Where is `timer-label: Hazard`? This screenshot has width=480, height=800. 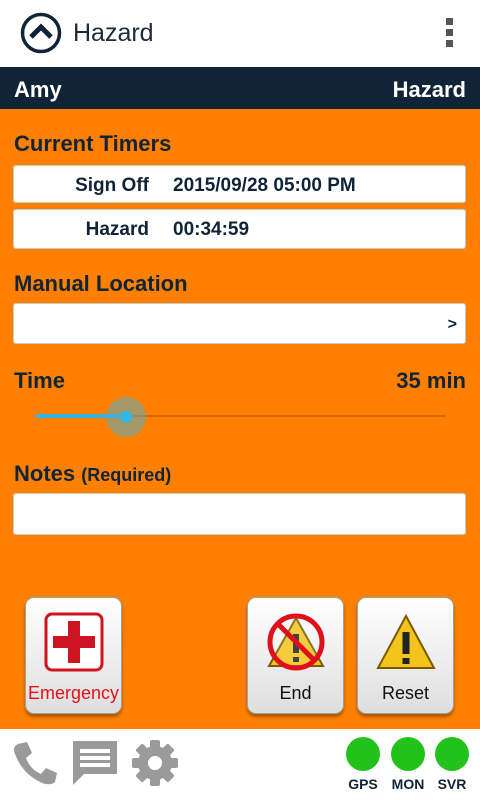 timer-label: Hazard is located at coordinates (117, 229).